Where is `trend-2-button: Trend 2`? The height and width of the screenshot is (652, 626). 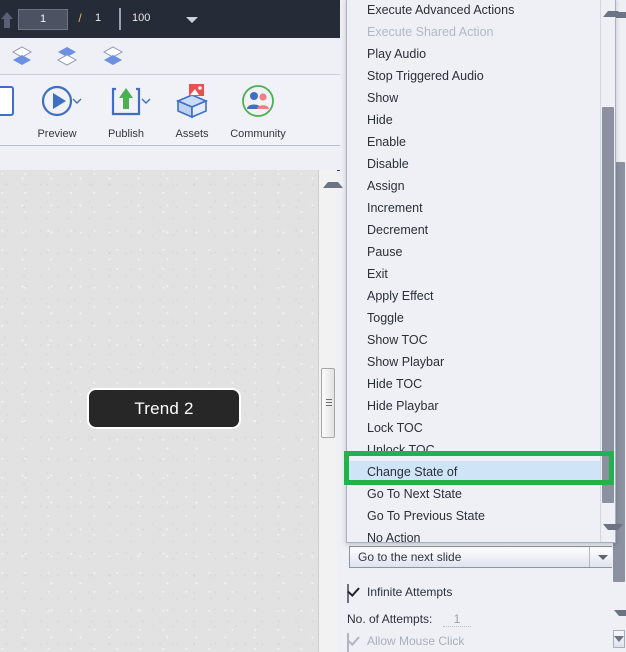
trend-2-button: Trend 2 is located at coordinates (164, 408).